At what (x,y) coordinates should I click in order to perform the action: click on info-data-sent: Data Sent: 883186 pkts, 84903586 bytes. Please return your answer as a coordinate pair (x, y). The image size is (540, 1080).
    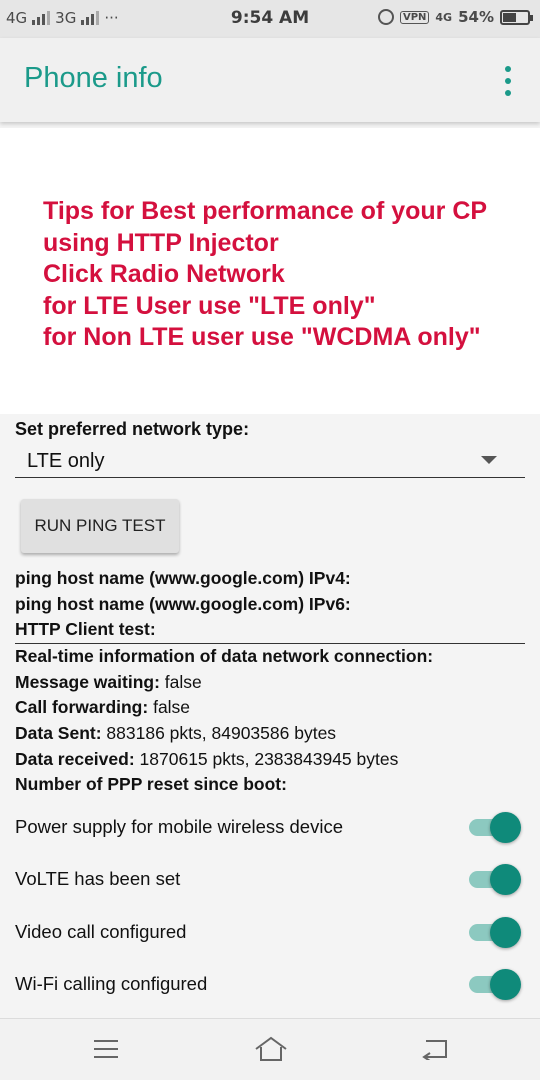
    Looking at the image, I should click on (176, 732).